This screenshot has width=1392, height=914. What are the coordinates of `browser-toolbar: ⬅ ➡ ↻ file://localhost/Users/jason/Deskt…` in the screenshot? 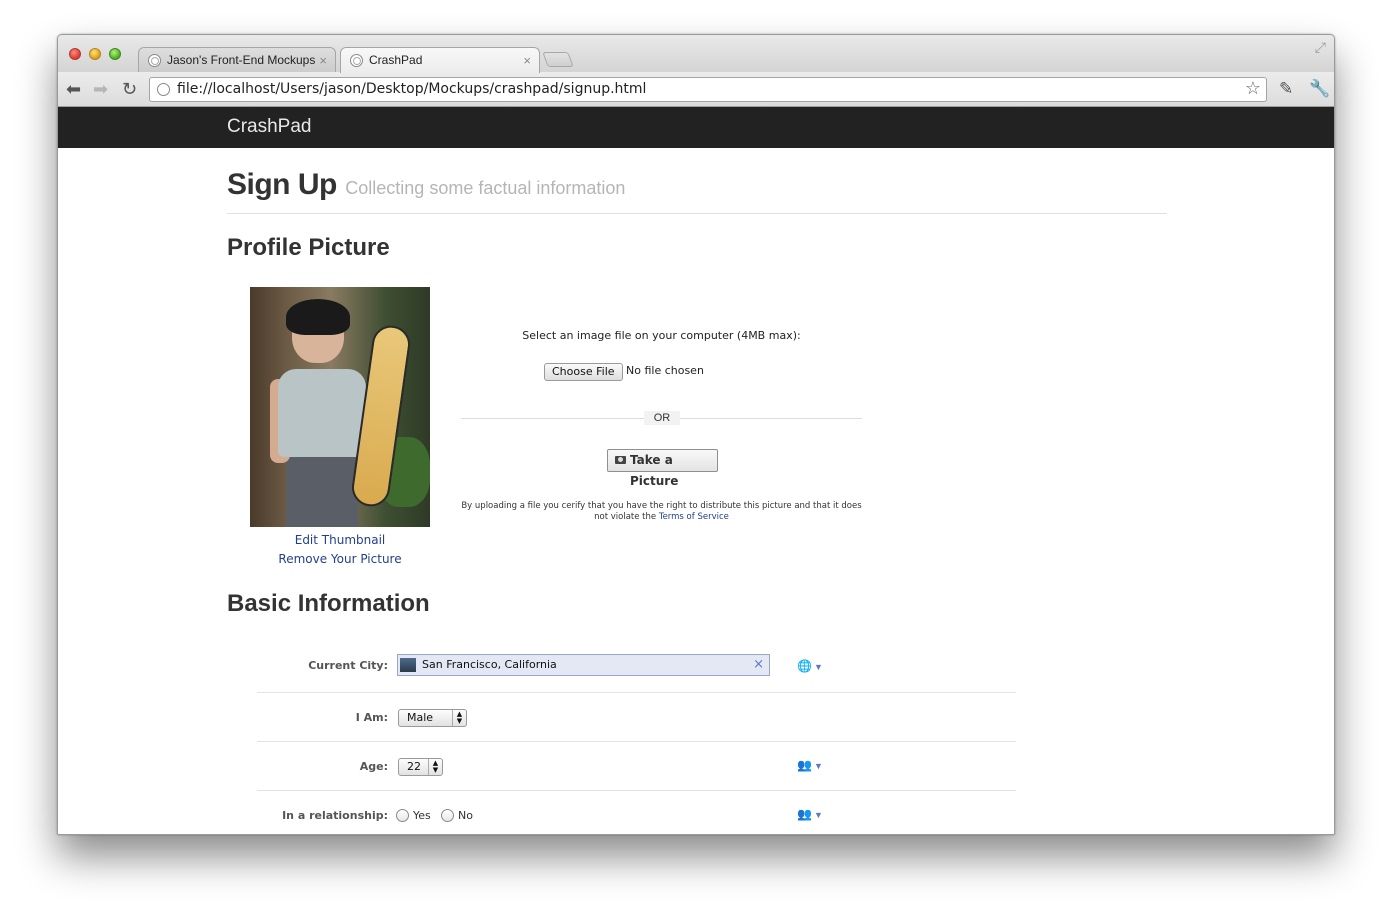 It's located at (696, 89).